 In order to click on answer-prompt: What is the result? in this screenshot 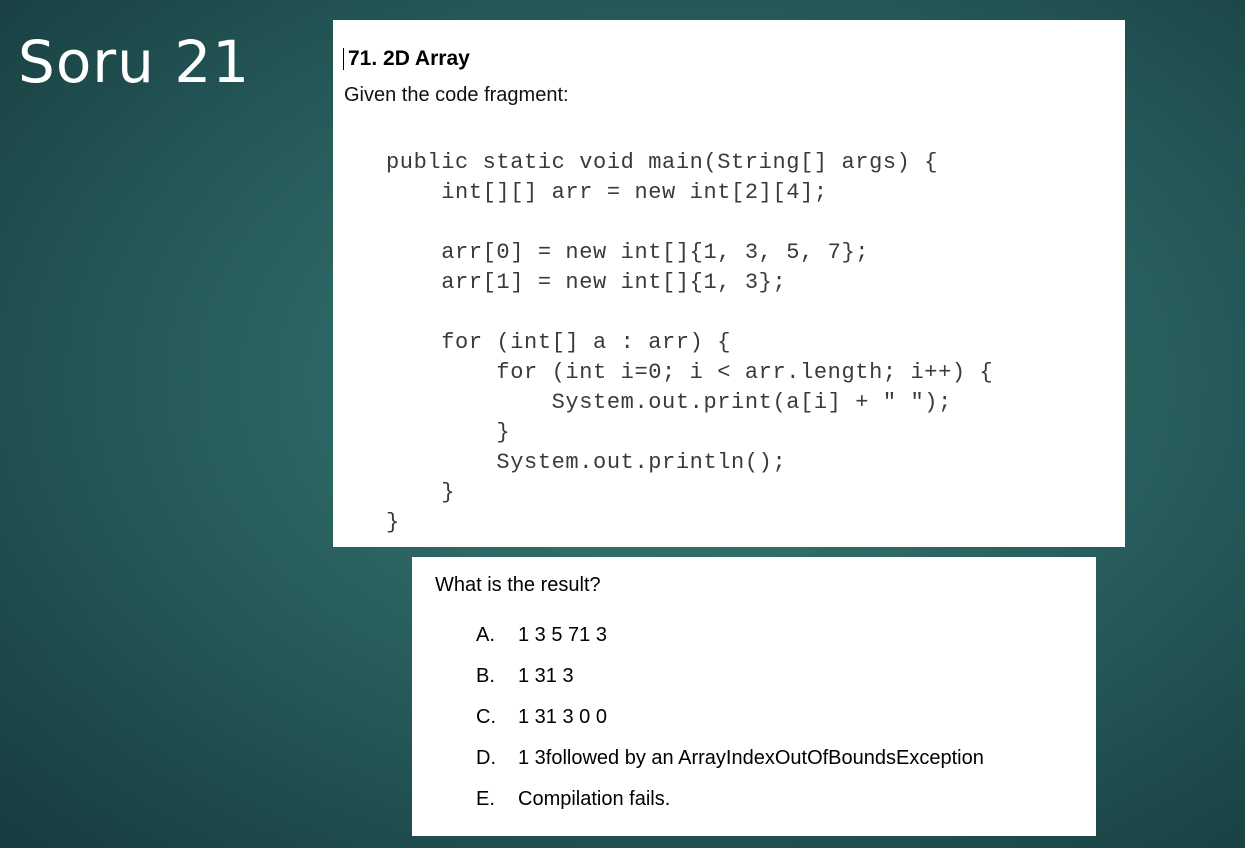, I will do `click(518, 585)`.